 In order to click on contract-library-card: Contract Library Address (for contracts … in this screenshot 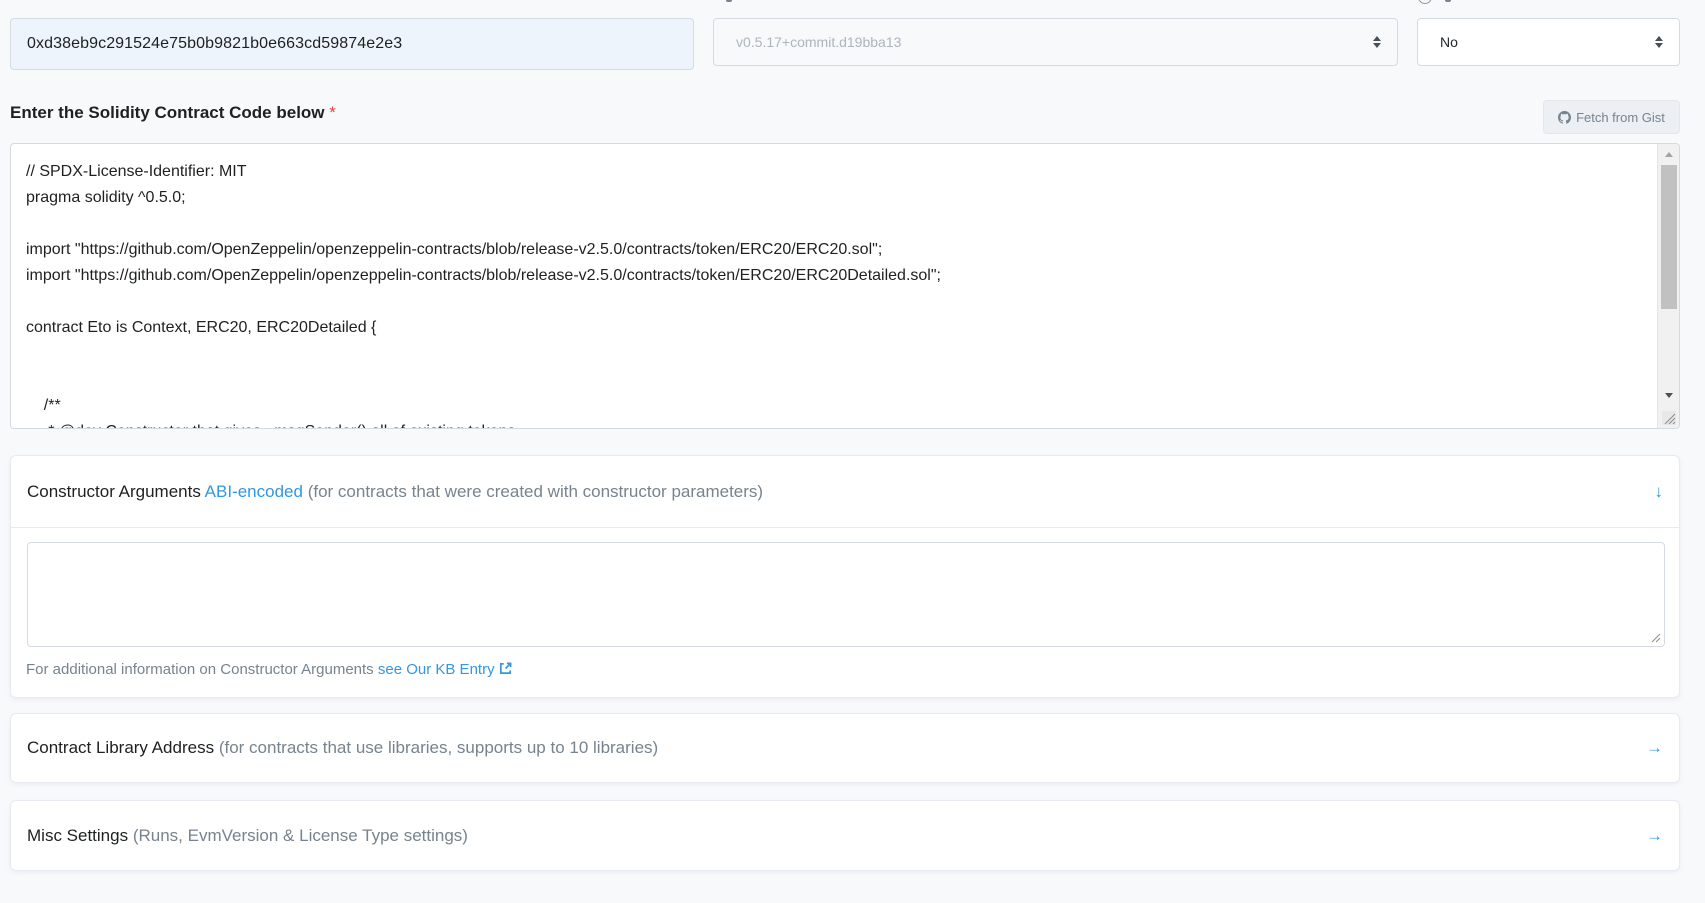, I will do `click(845, 748)`.